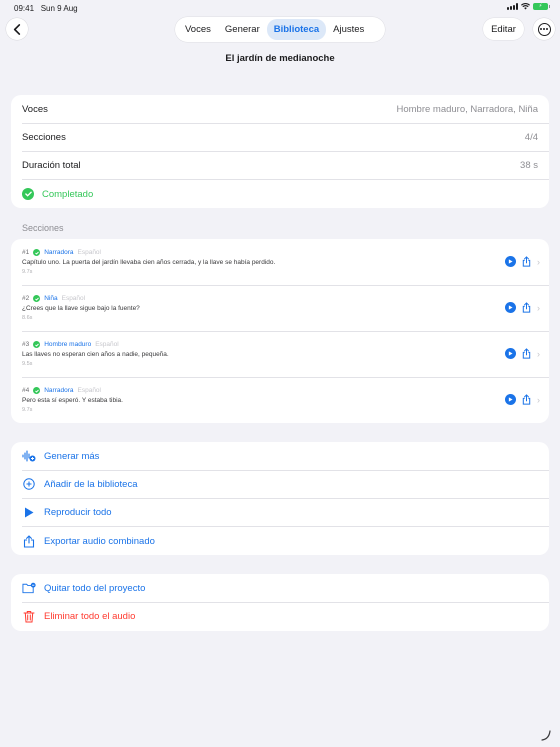 Image resolution: width=560 pixels, height=747 pixels. Describe the element at coordinates (26, 344) in the screenshot. I see `section-number: #3` at that location.